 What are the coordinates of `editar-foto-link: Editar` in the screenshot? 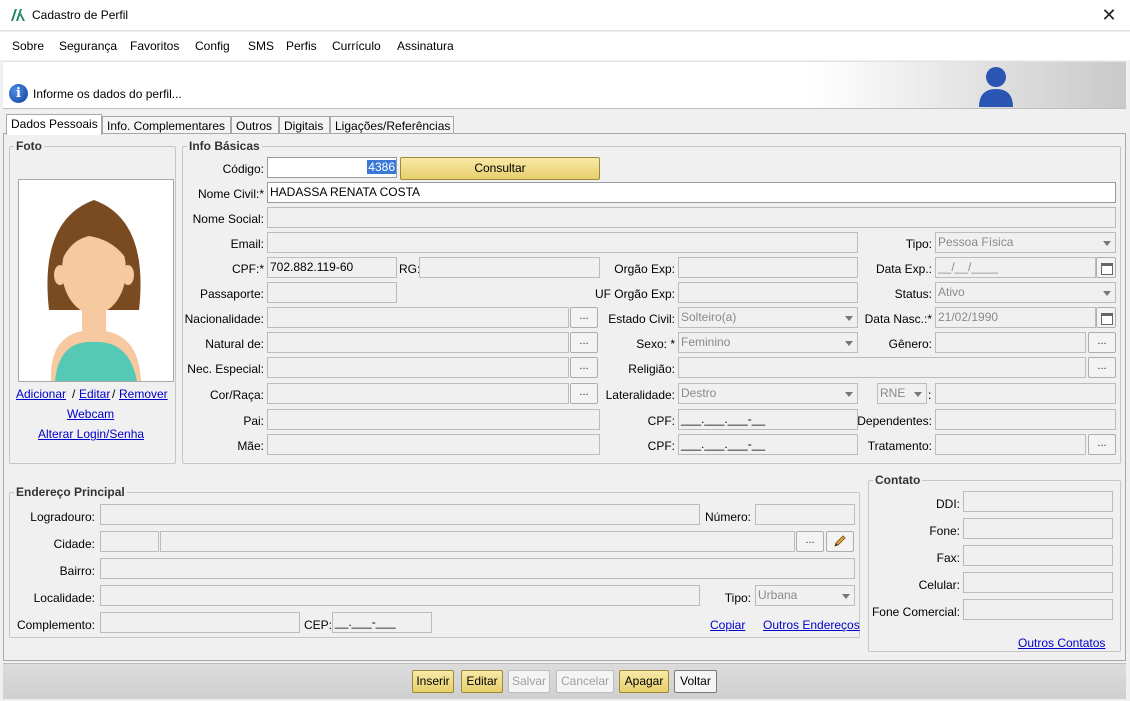 It's located at (94, 394).